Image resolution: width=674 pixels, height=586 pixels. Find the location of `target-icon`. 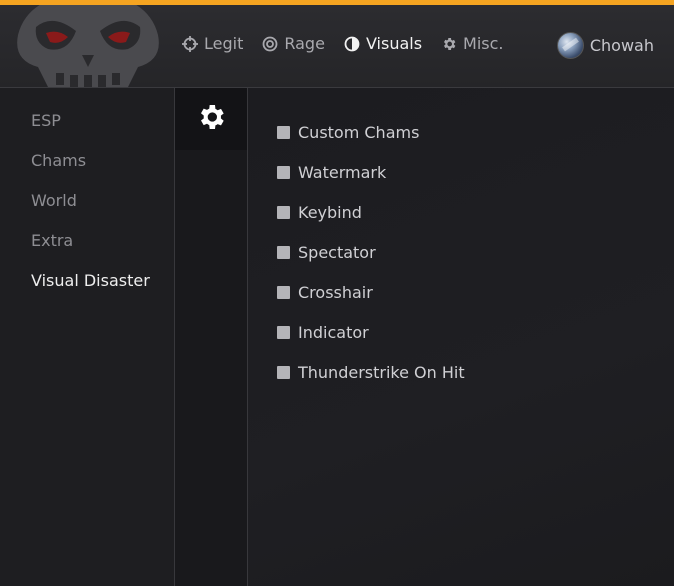

target-icon is located at coordinates (270, 44).